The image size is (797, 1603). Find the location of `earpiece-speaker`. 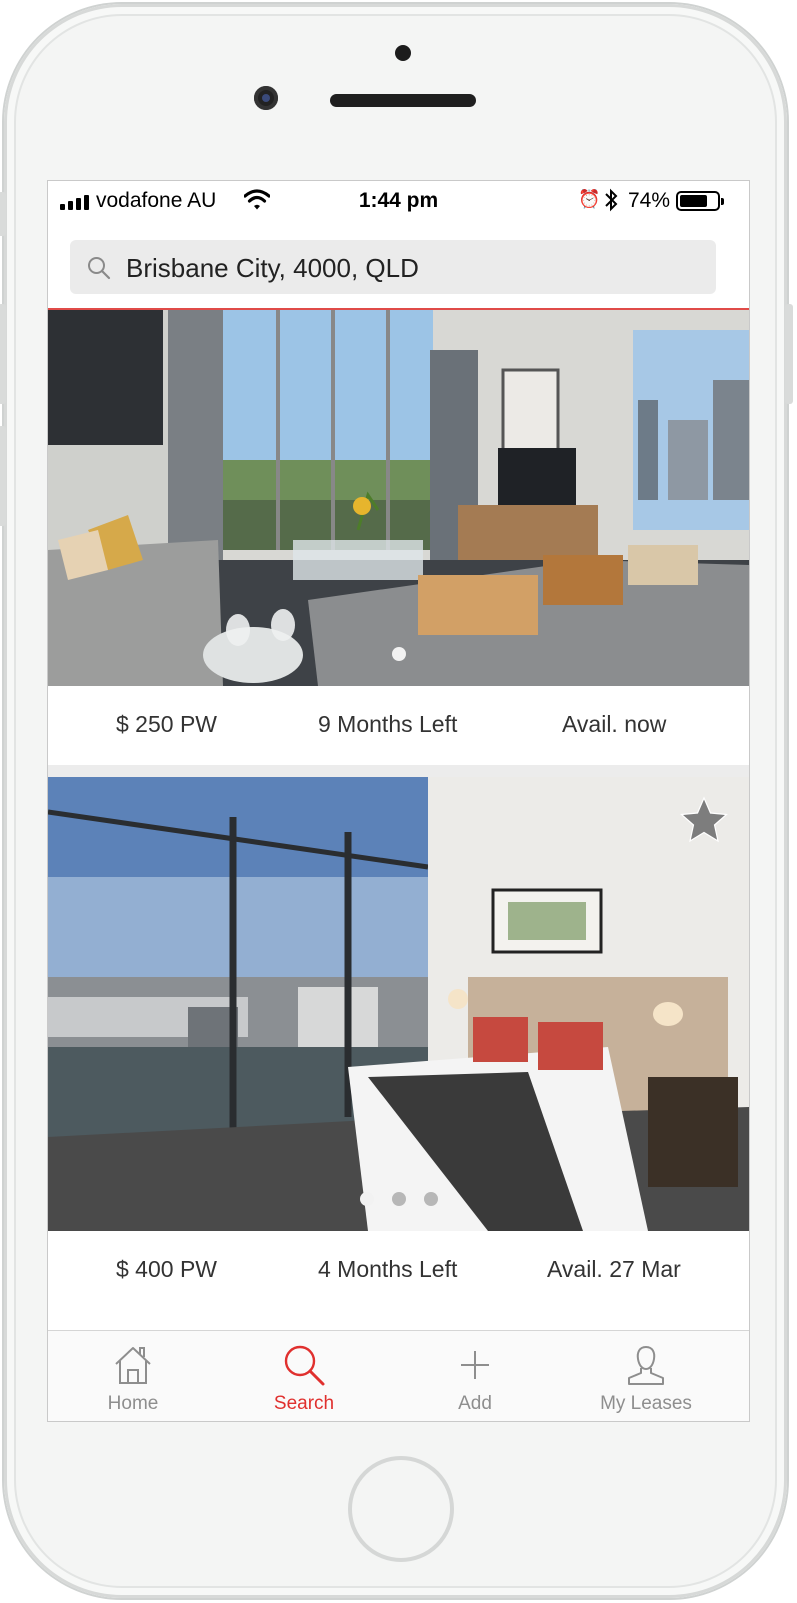

earpiece-speaker is located at coordinates (403, 100).